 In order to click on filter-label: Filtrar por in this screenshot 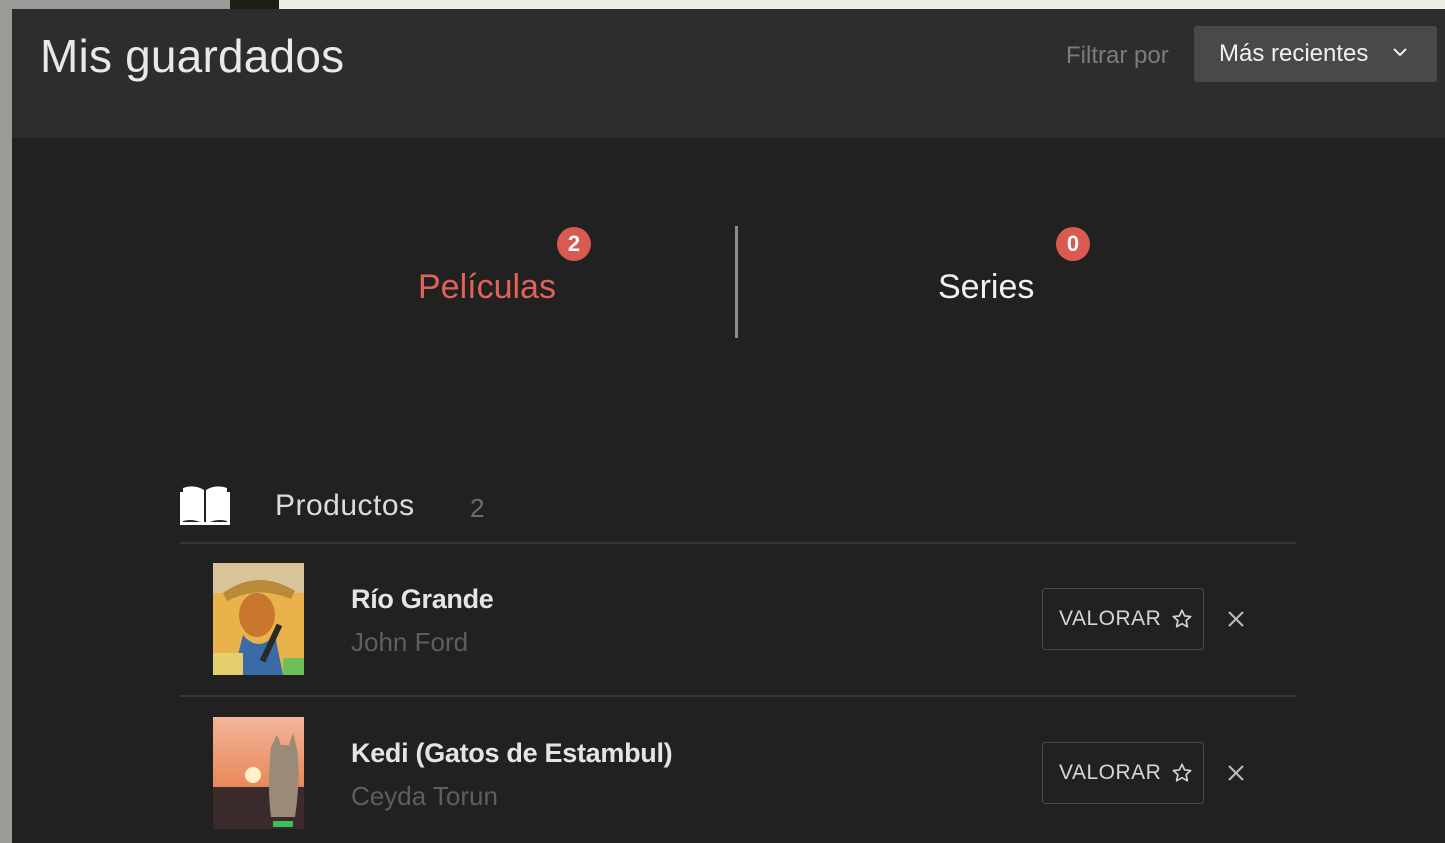, I will do `click(1117, 55)`.